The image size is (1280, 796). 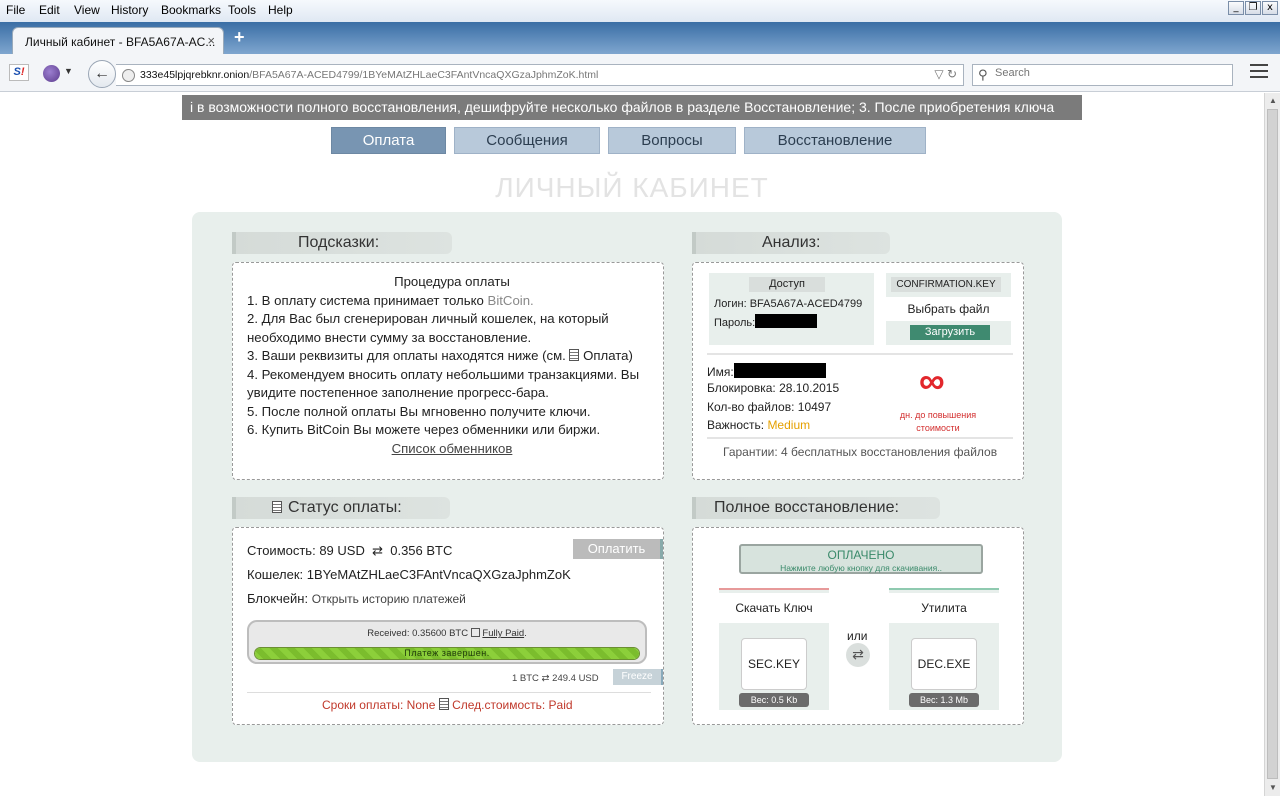 I want to click on reload-icon: ▽ ↻, so click(x=945, y=74).